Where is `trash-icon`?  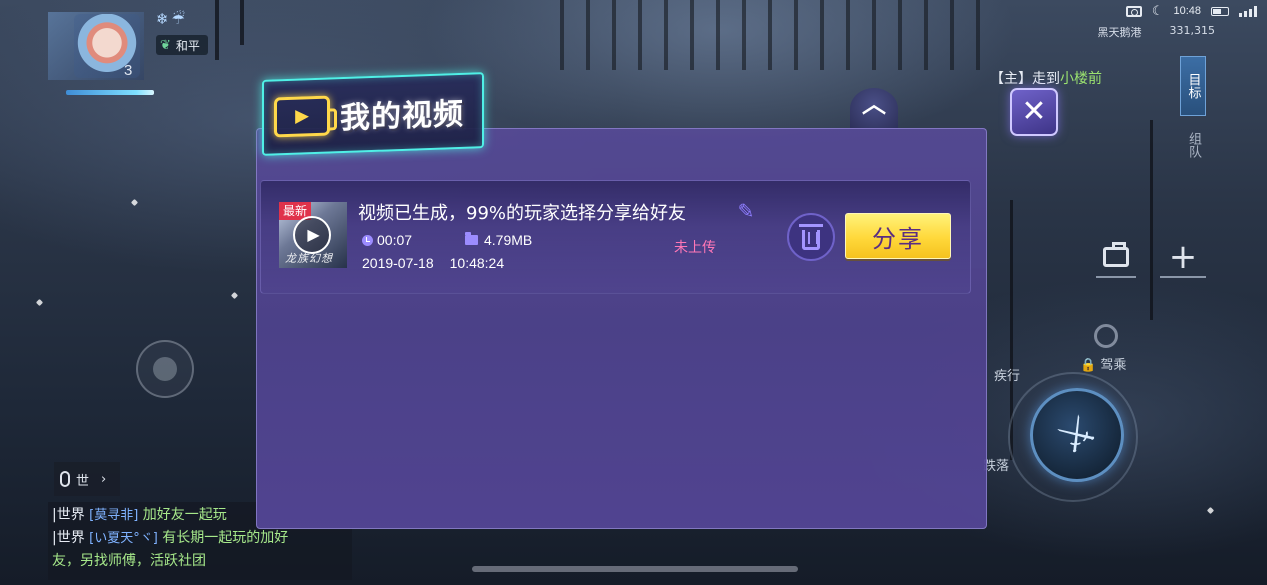
trash-icon is located at coordinates (811, 237).